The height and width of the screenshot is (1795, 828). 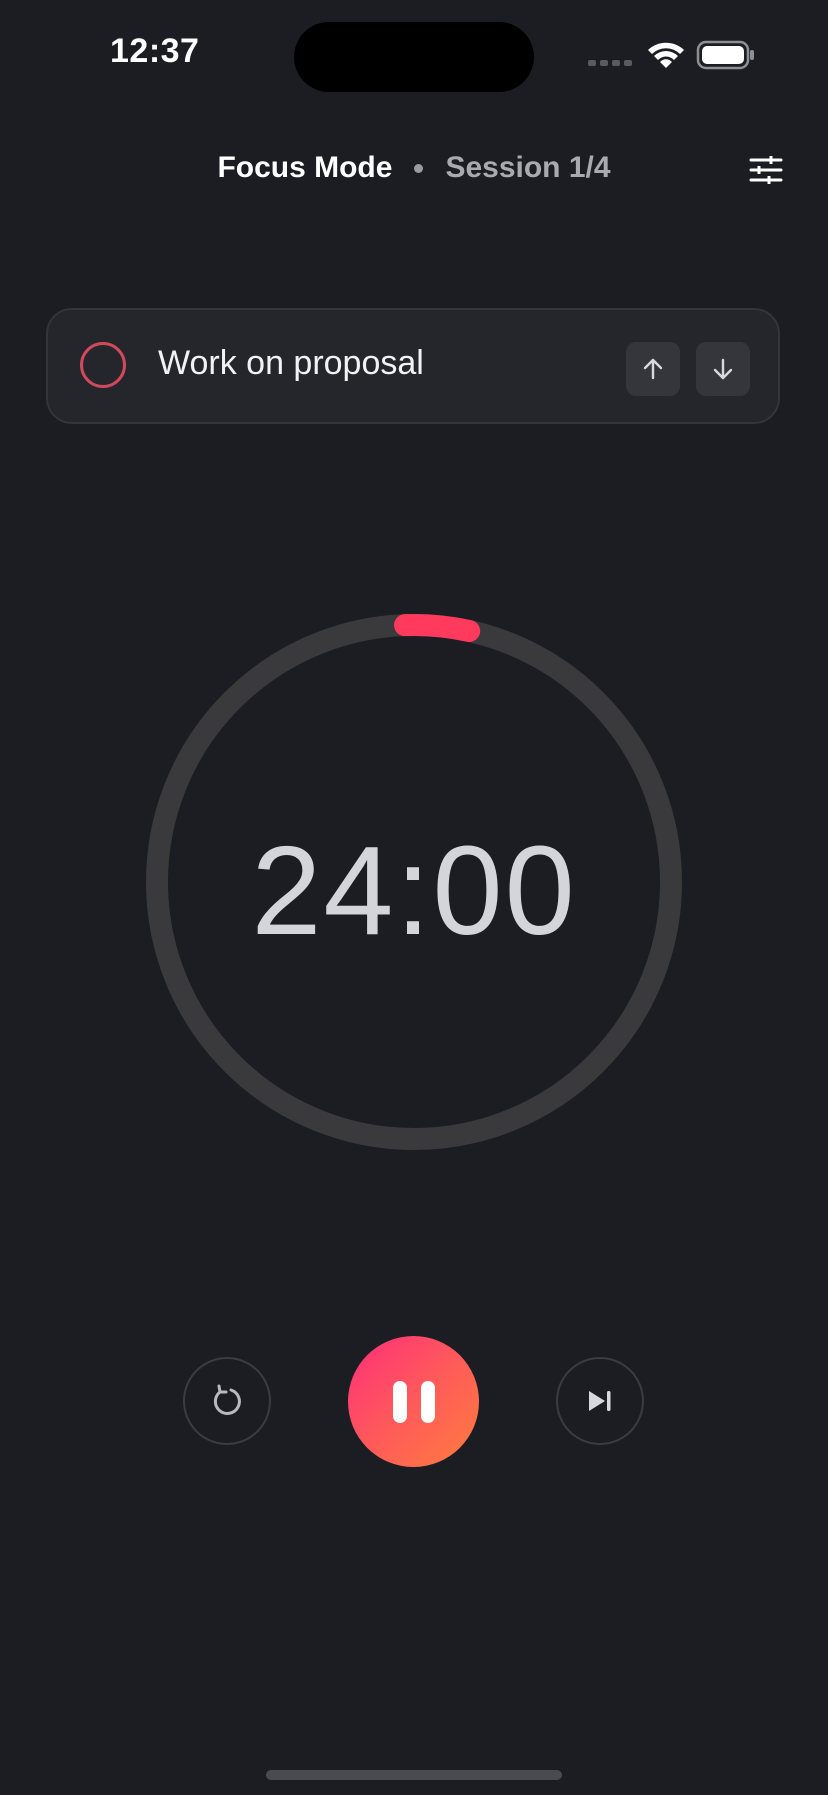 What do you see at coordinates (291, 363) in the screenshot?
I see `task-label: Work on proposal` at bounding box center [291, 363].